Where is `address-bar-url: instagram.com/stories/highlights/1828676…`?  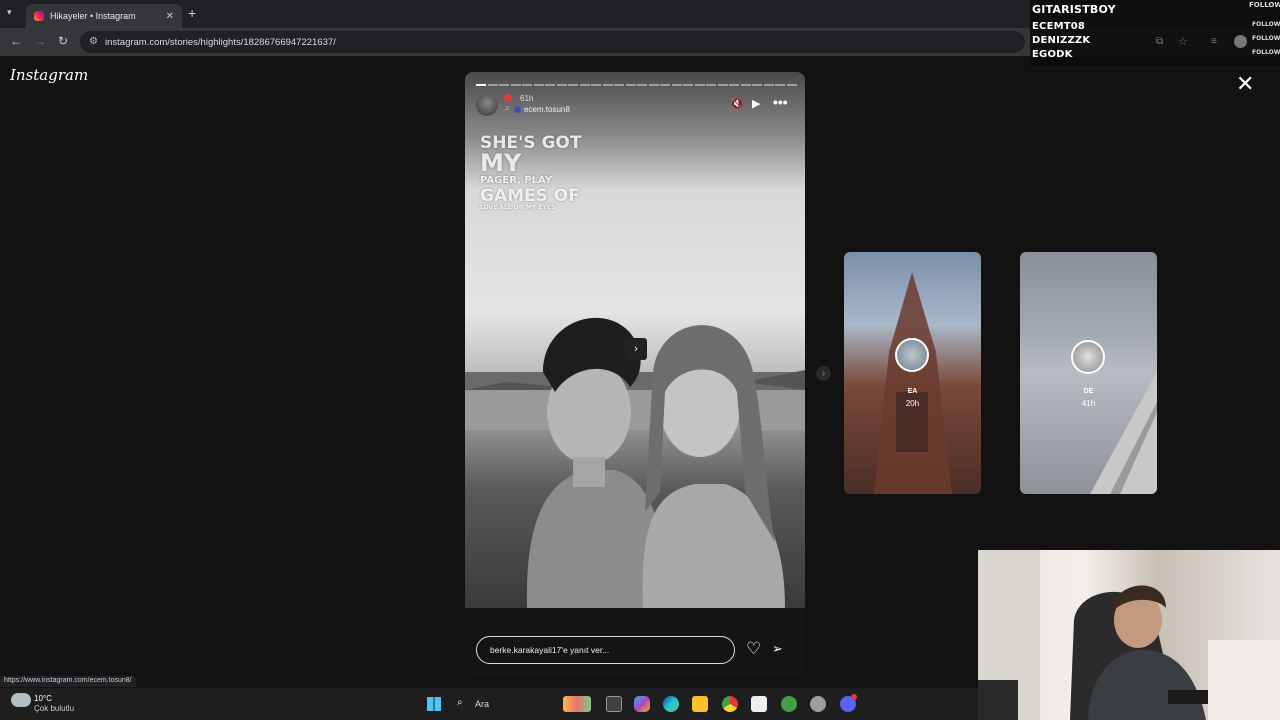 address-bar-url: instagram.com/stories/highlights/1828676… is located at coordinates (220, 42).